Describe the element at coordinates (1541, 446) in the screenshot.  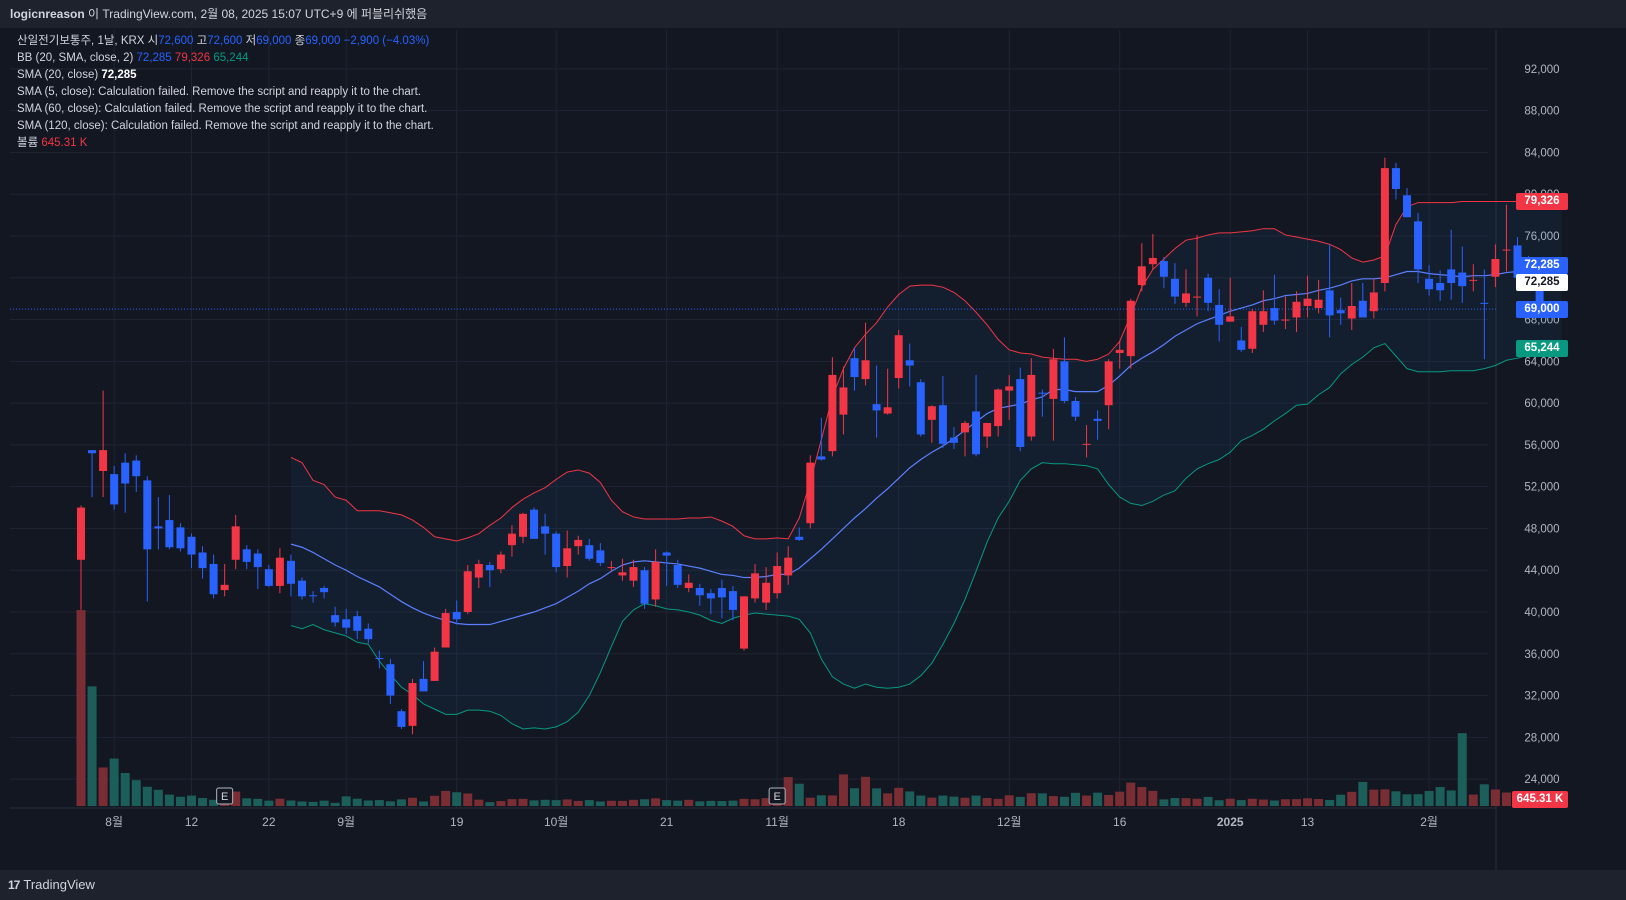
I see `y-tick-label: 56,000` at that location.